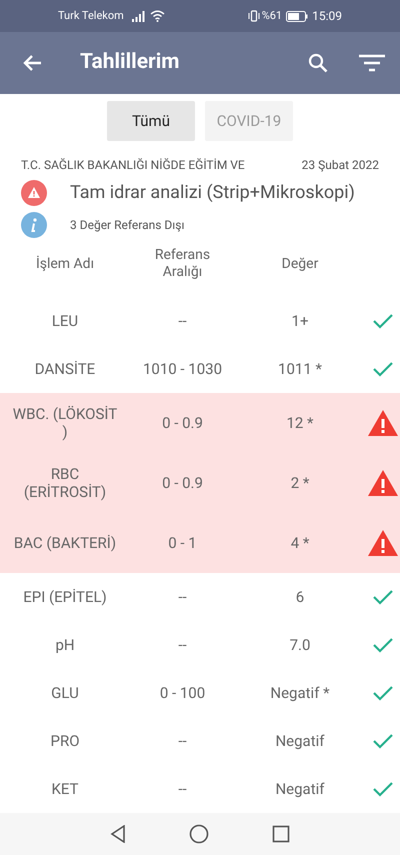 The width and height of the screenshot is (400, 855). What do you see at coordinates (340, 165) in the screenshot?
I see `report-date: 23 Şubat 2022` at bounding box center [340, 165].